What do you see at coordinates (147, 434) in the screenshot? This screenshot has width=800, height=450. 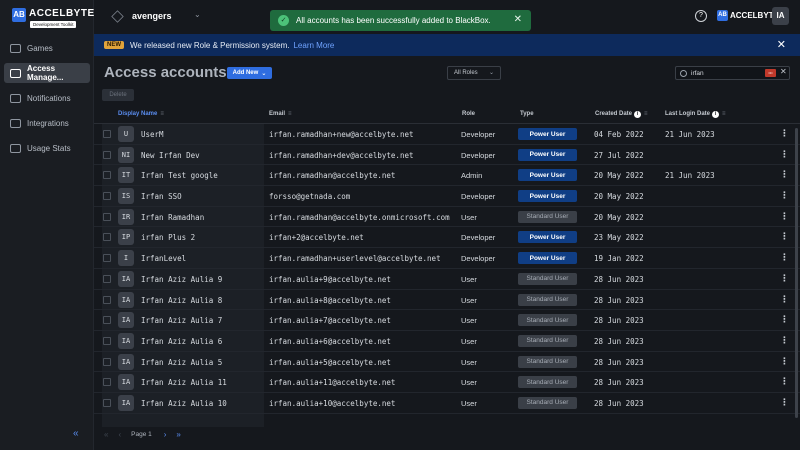 I see `pagination: « ‹ Page 1 › »` at bounding box center [147, 434].